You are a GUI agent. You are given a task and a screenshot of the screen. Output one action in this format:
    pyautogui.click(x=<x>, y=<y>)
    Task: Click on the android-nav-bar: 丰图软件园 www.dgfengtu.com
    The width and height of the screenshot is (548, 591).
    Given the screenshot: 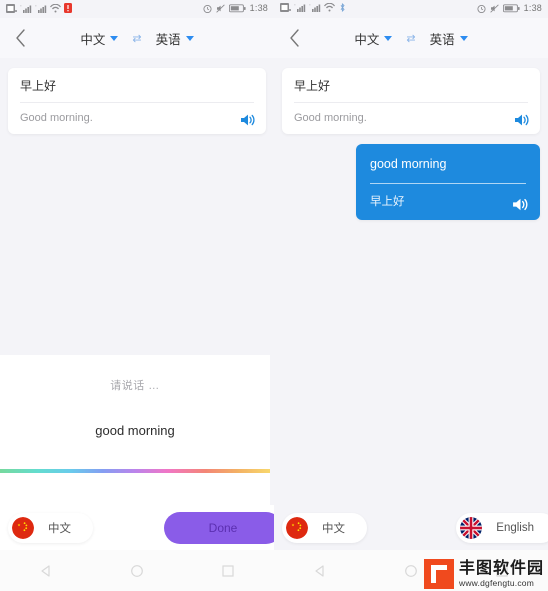 What is the action you would take?
    pyautogui.click(x=274, y=570)
    